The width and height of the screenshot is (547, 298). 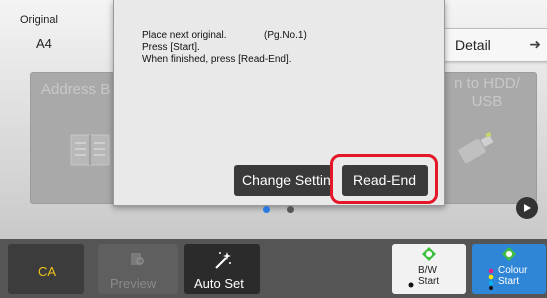 I want to click on colour-start-label: Colour Start, so click(x=512, y=276).